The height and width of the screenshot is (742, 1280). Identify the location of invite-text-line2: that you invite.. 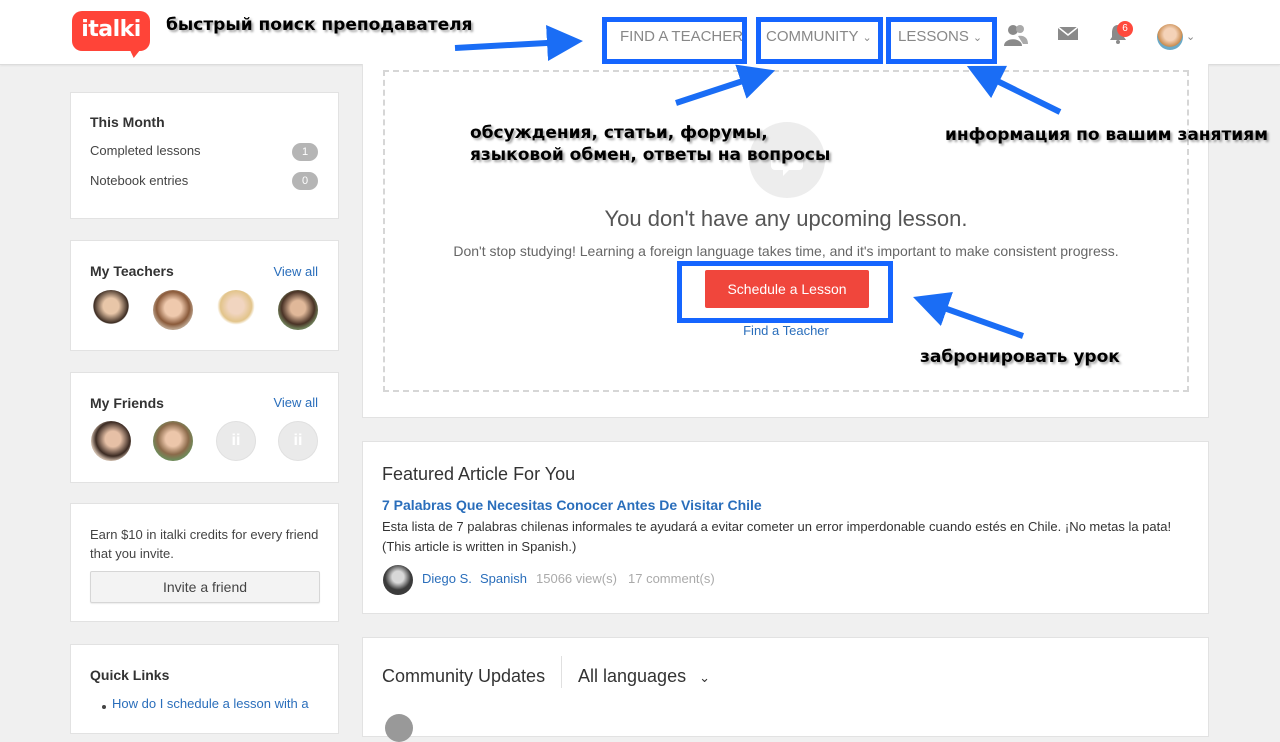
(132, 553).